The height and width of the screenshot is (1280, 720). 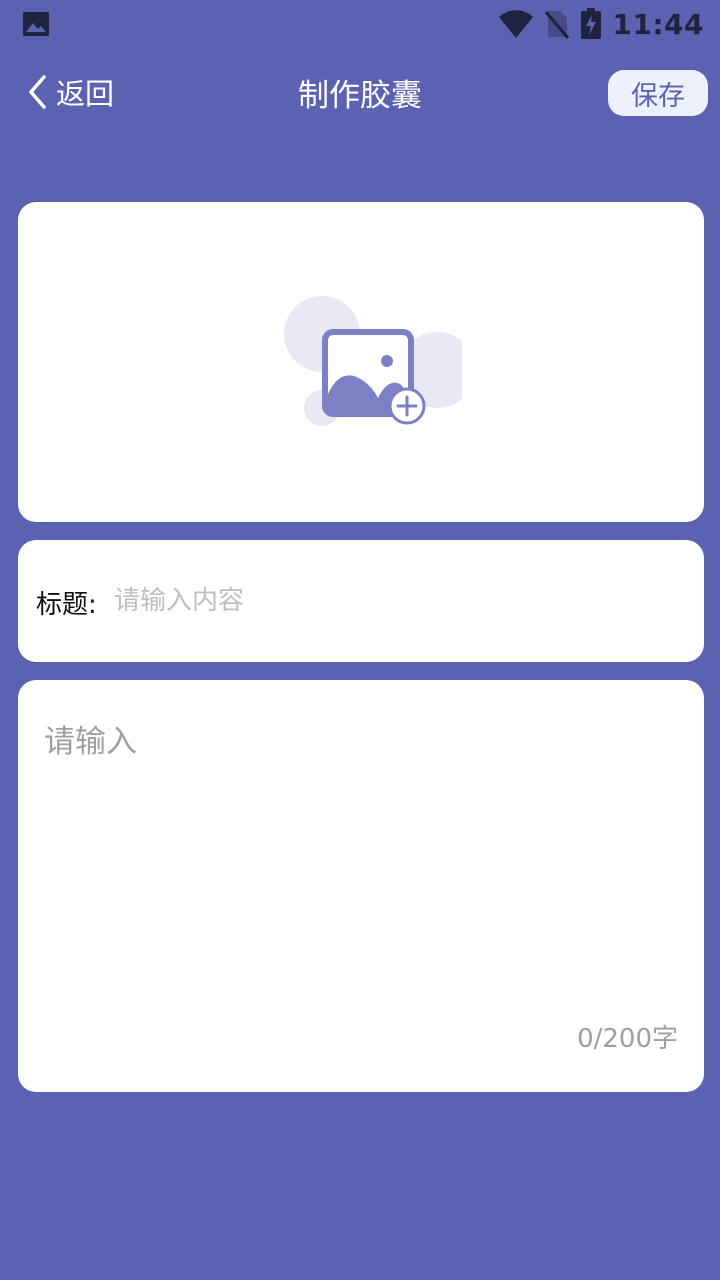 What do you see at coordinates (516, 24) in the screenshot?
I see `wifi-icon` at bounding box center [516, 24].